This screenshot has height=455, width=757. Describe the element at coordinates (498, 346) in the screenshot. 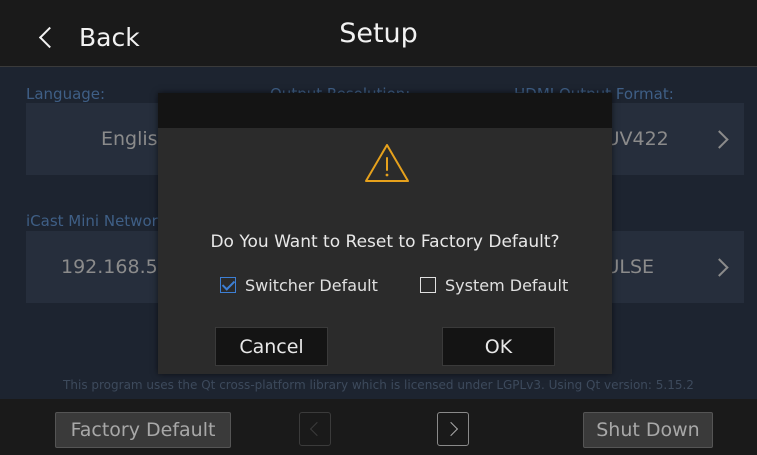

I see `ok-button: OK` at that location.